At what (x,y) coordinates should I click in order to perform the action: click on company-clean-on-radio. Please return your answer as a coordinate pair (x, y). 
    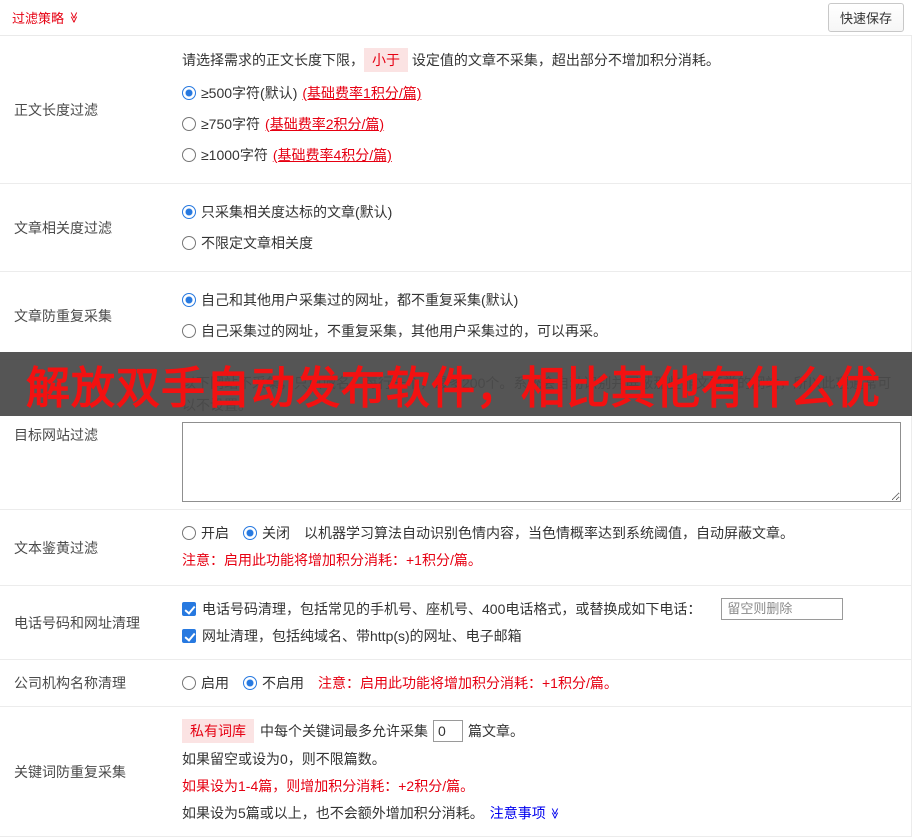
    Looking at the image, I should click on (189, 683).